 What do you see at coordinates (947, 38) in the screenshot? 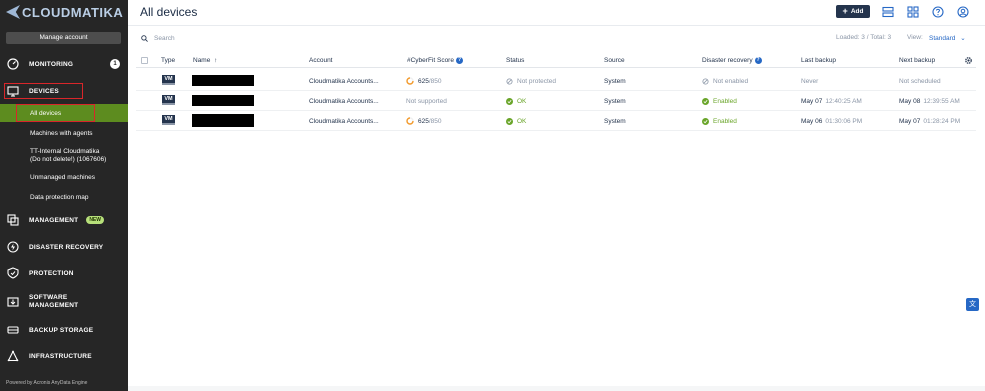
I see `view-select: Standard ⌄` at bounding box center [947, 38].